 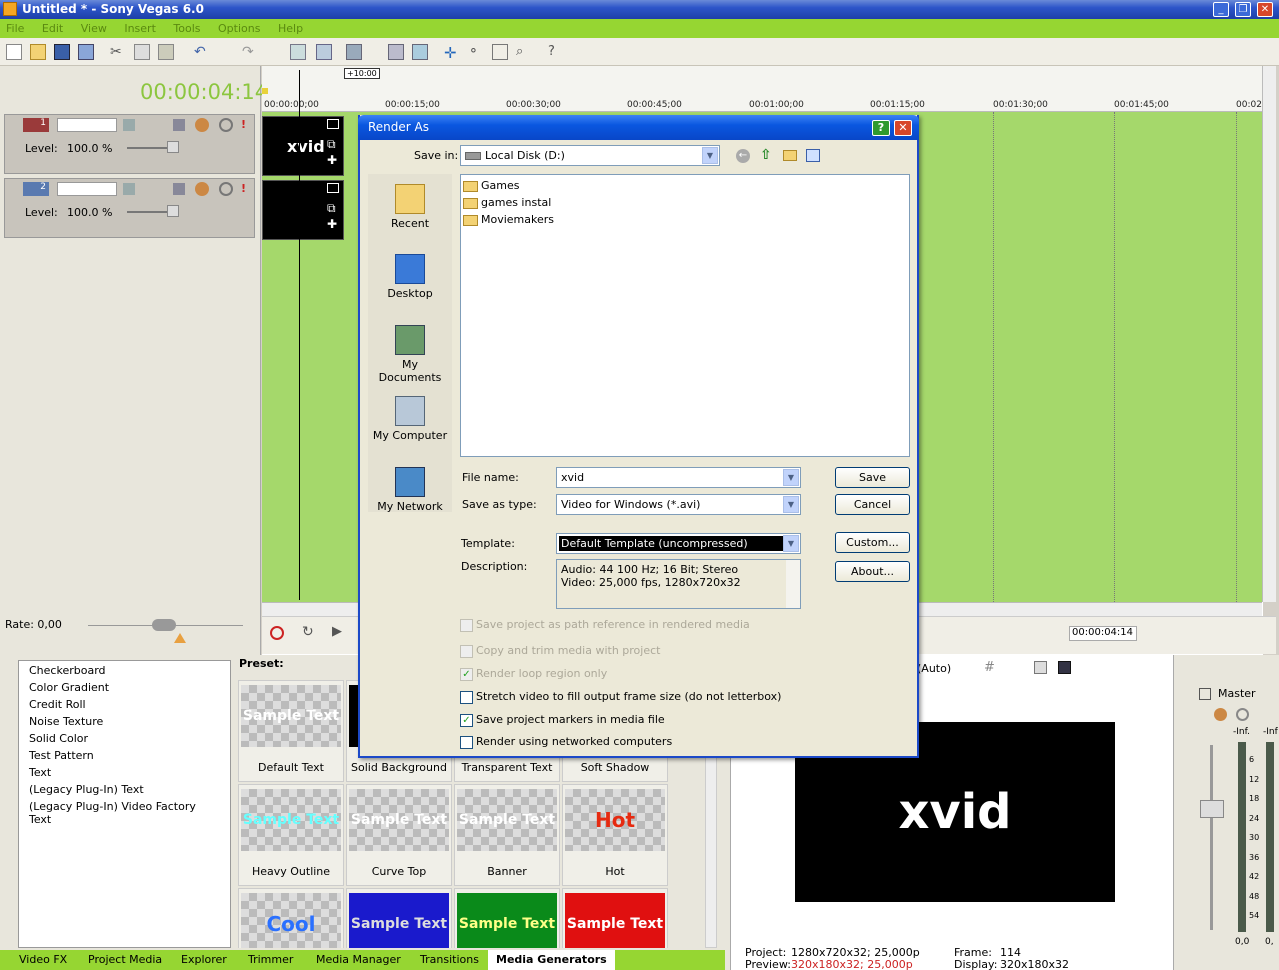 I want to click on cut-icon: ✂, so click(x=118, y=52).